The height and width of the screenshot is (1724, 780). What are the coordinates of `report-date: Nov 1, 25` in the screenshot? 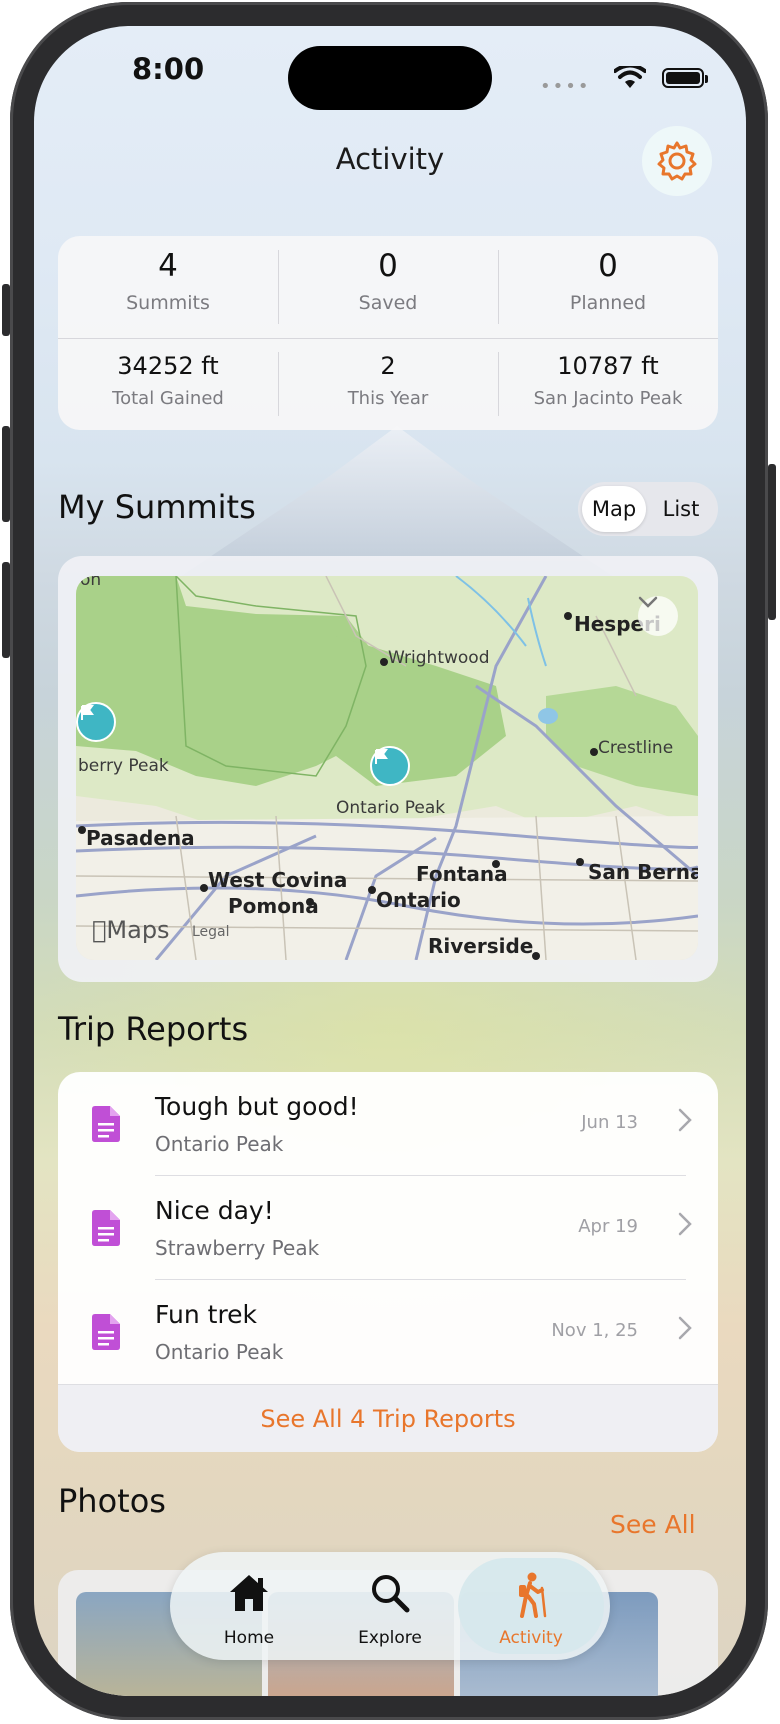 It's located at (594, 1330).